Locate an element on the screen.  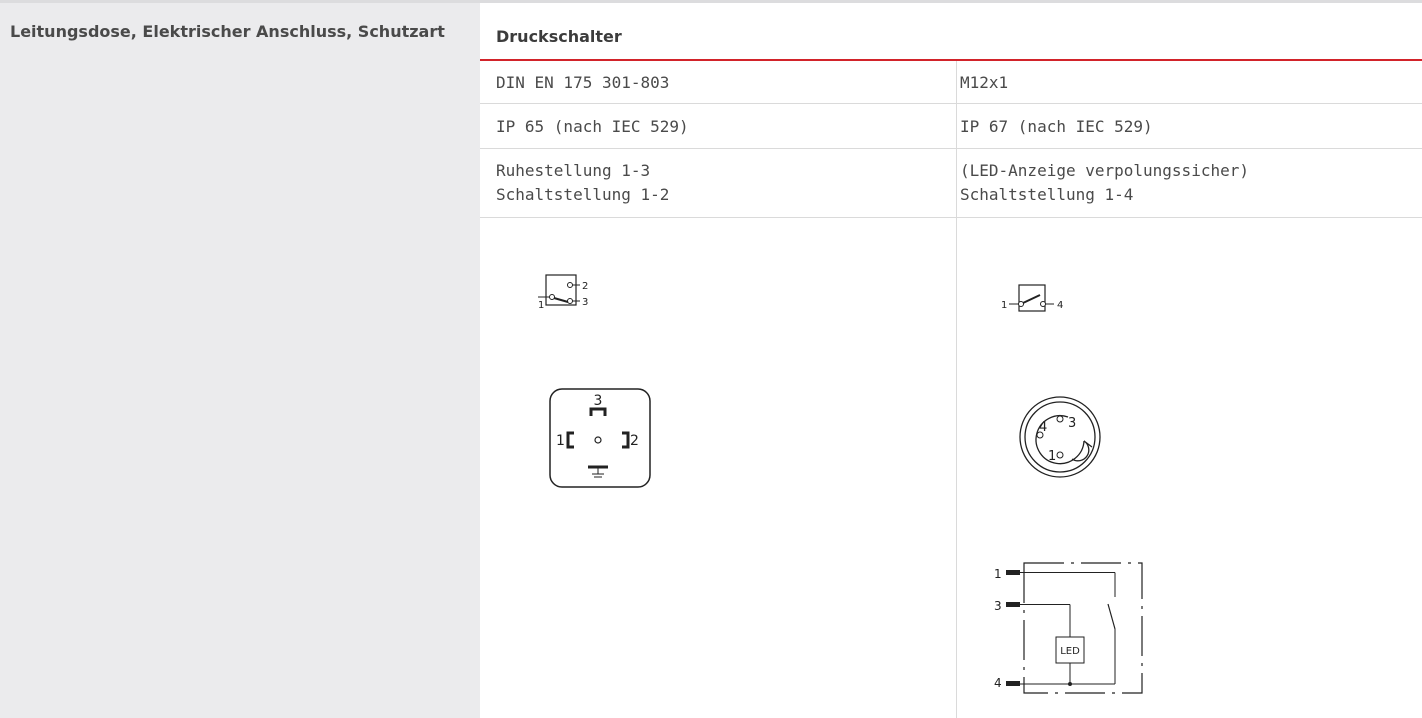
normally-open-switch-diagram: 1 4 is located at coordinates (1032, 298).